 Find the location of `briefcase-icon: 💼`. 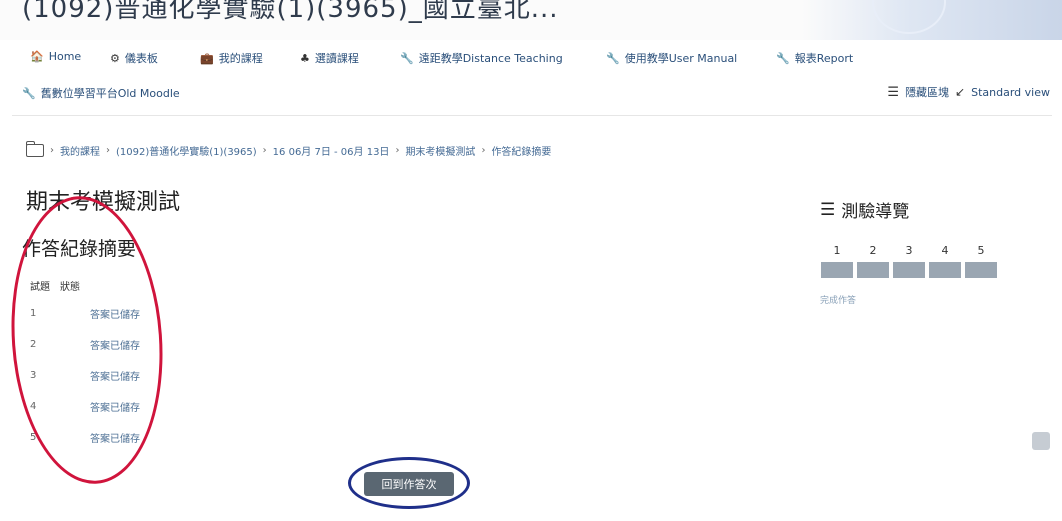

briefcase-icon: 💼 is located at coordinates (207, 58).